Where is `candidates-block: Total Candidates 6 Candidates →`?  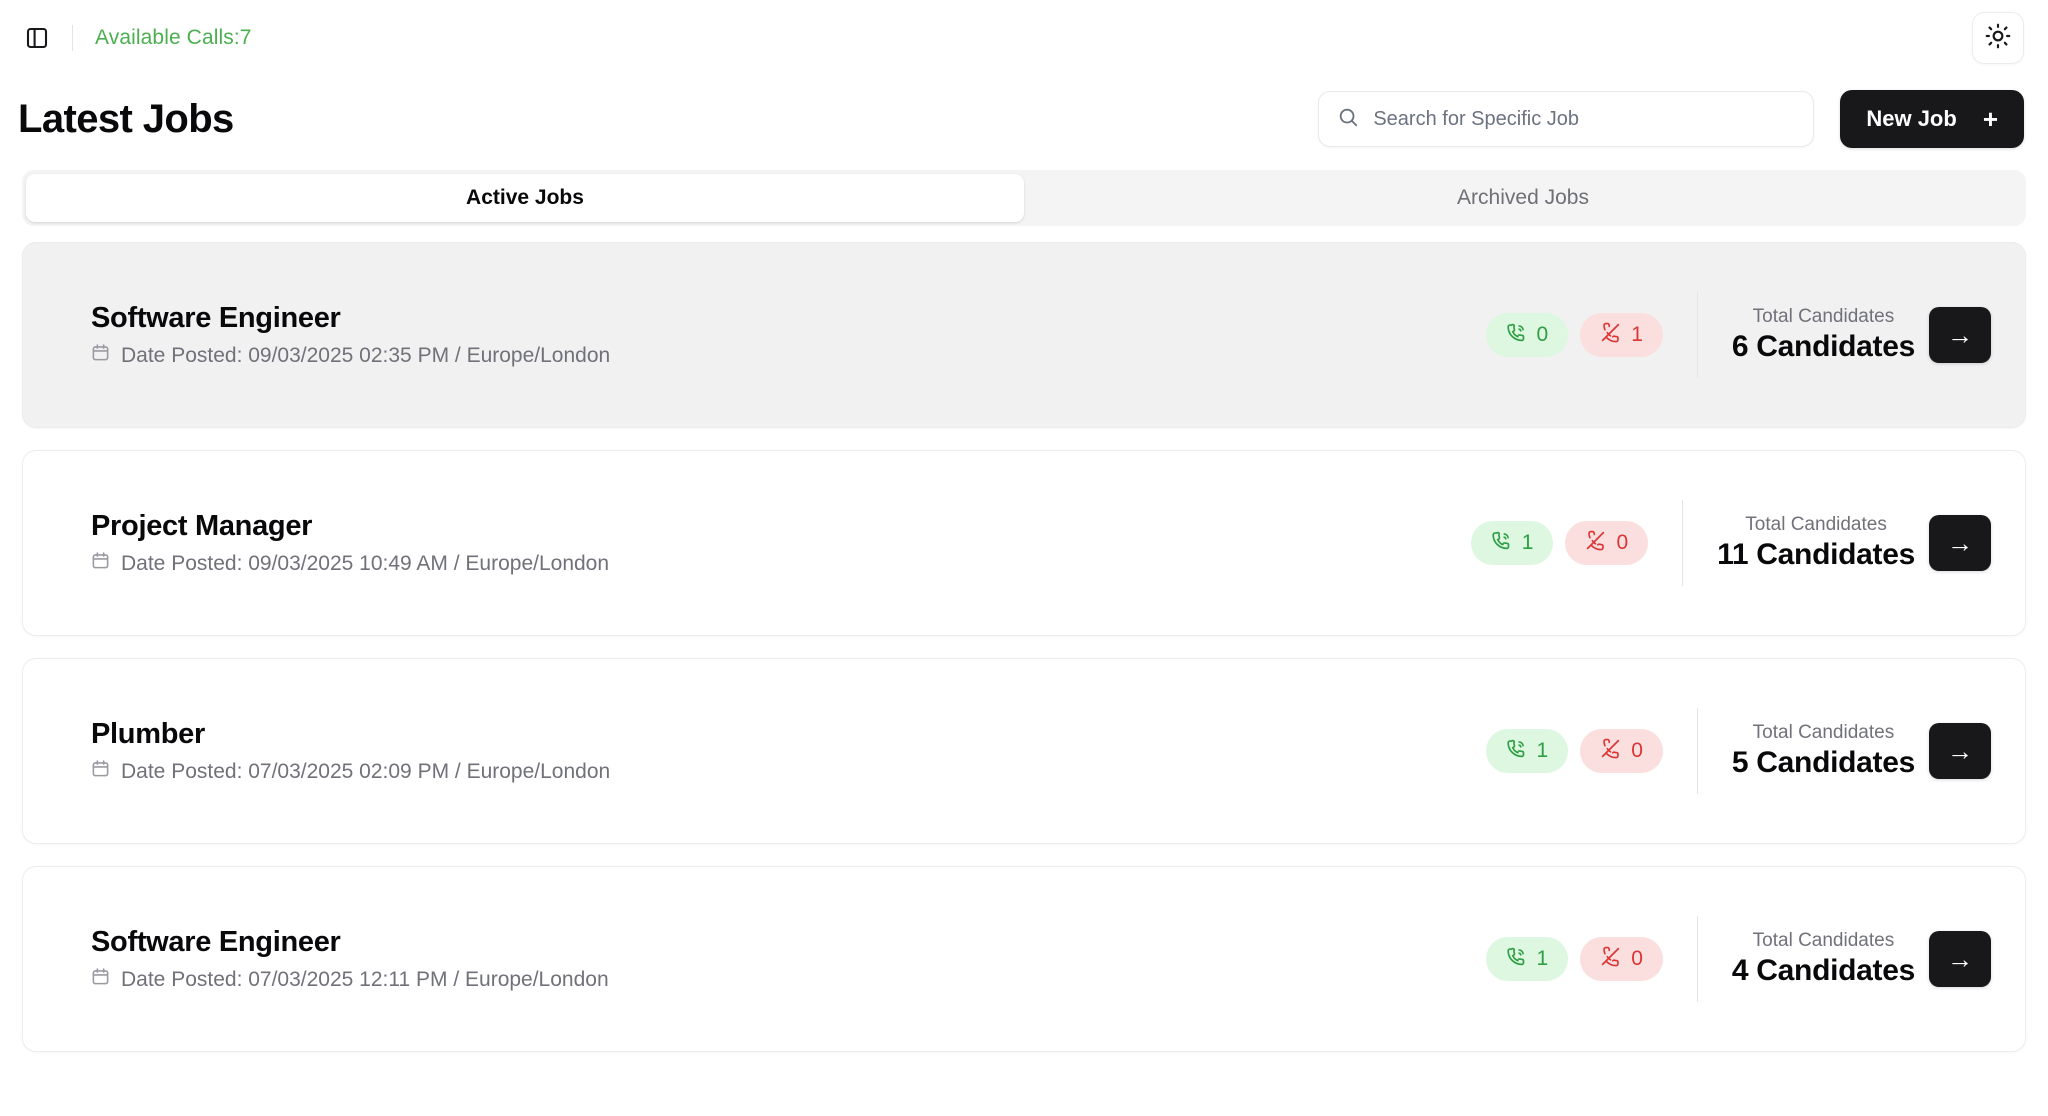
candidates-block: Total Candidates 6 Candidates → is located at coordinates (1861, 335).